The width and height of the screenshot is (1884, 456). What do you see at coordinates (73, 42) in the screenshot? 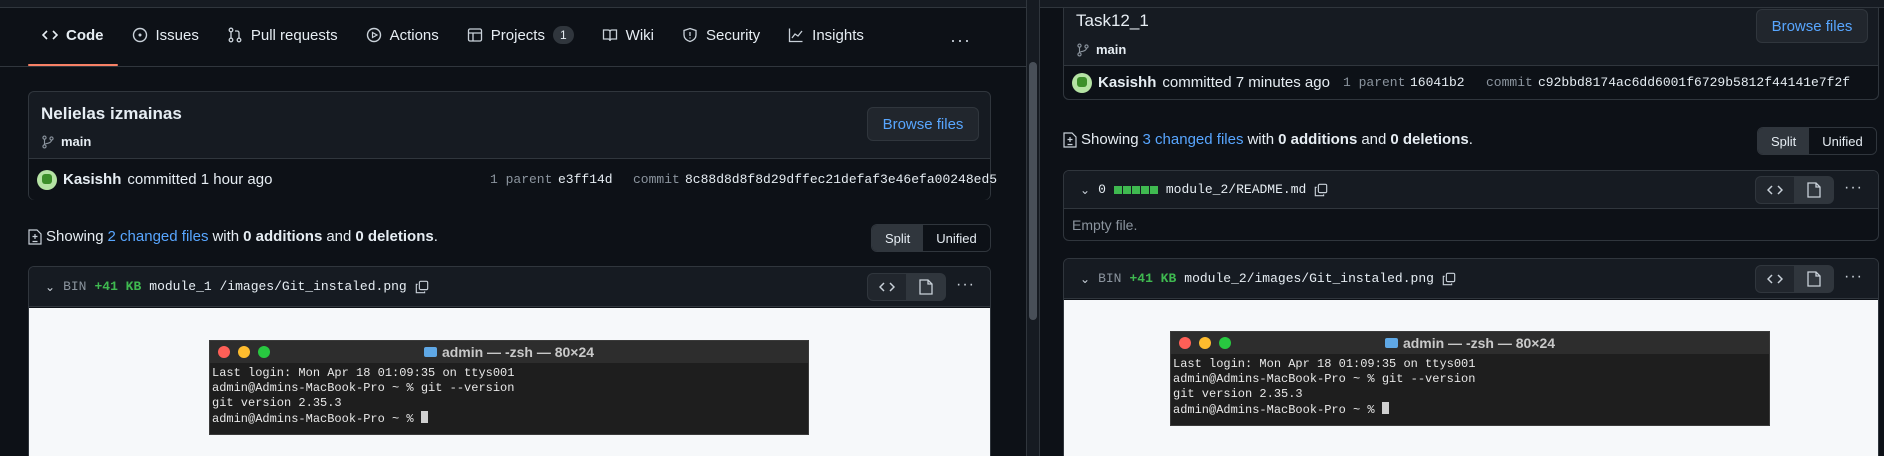
I see `tab-code: Code` at bounding box center [73, 42].